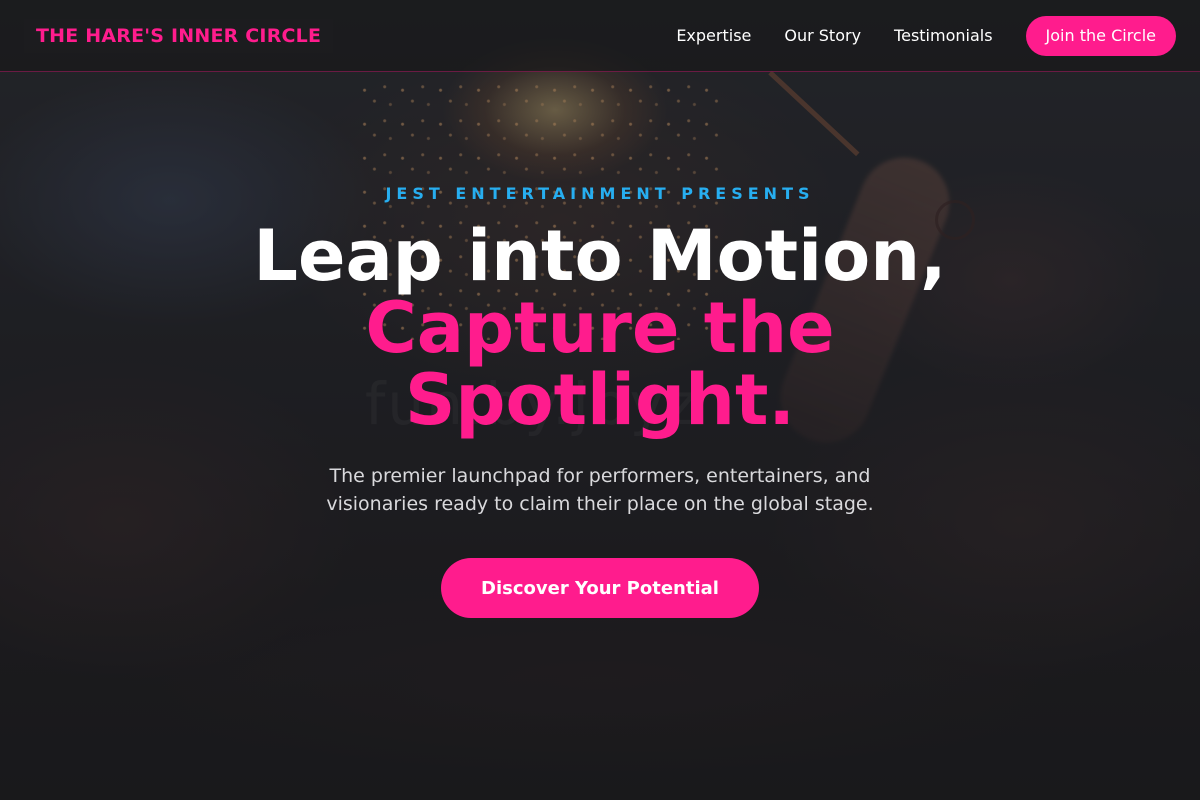 Image resolution: width=1200 pixels, height=800 pixels. I want to click on headline-line-3: Spotlight., so click(600, 400).